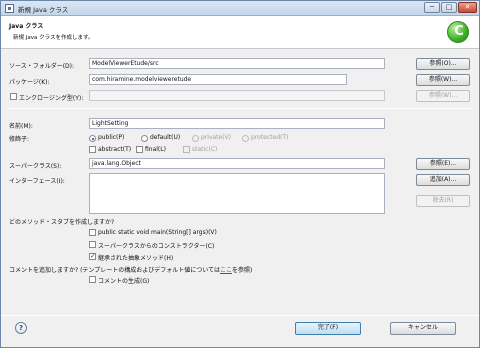  What do you see at coordinates (139, 149) in the screenshot?
I see `modifier-final-checkbox` at bounding box center [139, 149].